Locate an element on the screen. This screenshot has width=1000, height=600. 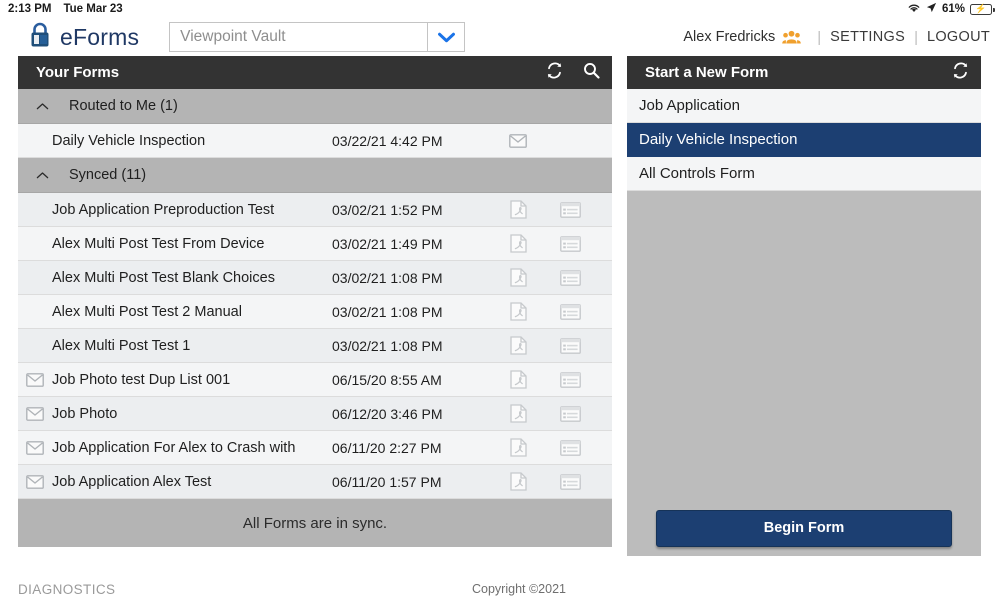
begin-form-button: Begin Form is located at coordinates (804, 528).